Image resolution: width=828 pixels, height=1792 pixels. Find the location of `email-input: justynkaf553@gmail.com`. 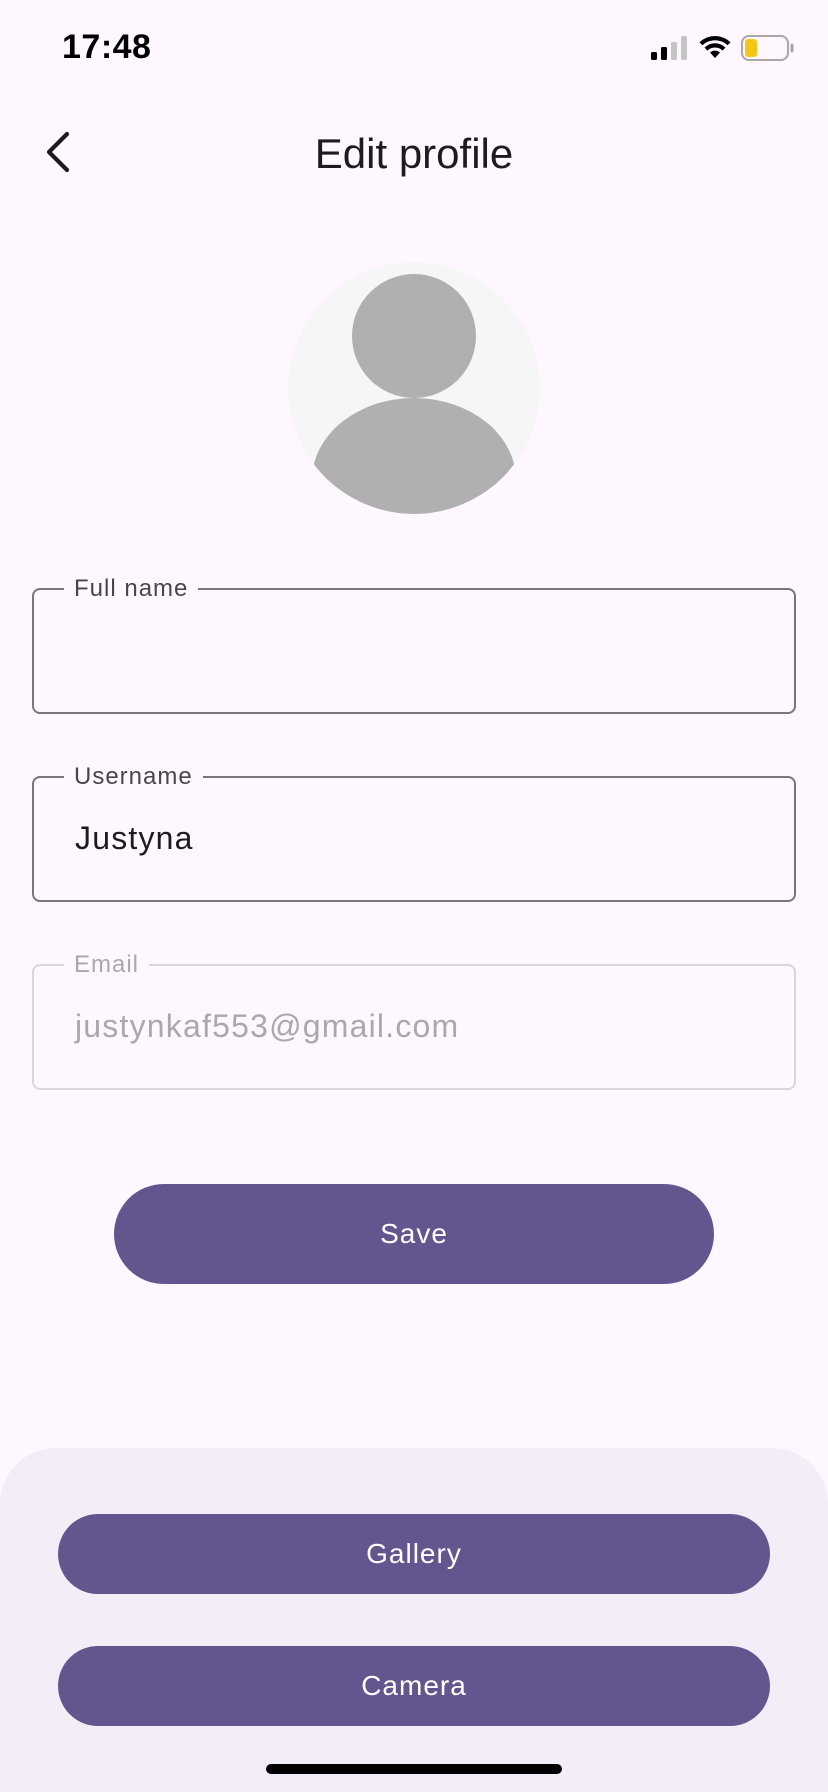

email-input: justynkaf553@gmail.com is located at coordinates (267, 1026).